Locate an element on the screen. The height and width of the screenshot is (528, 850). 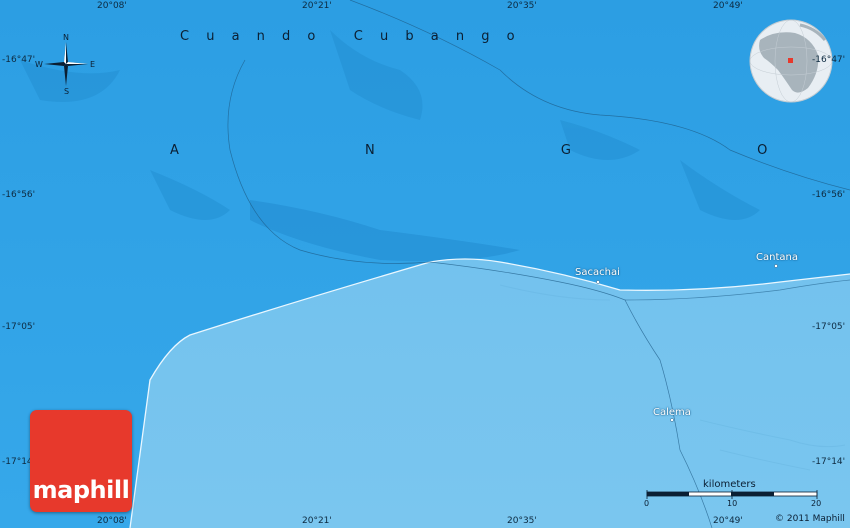
lon-label-bottom-3: 20°35' is located at coordinates (522, 521).